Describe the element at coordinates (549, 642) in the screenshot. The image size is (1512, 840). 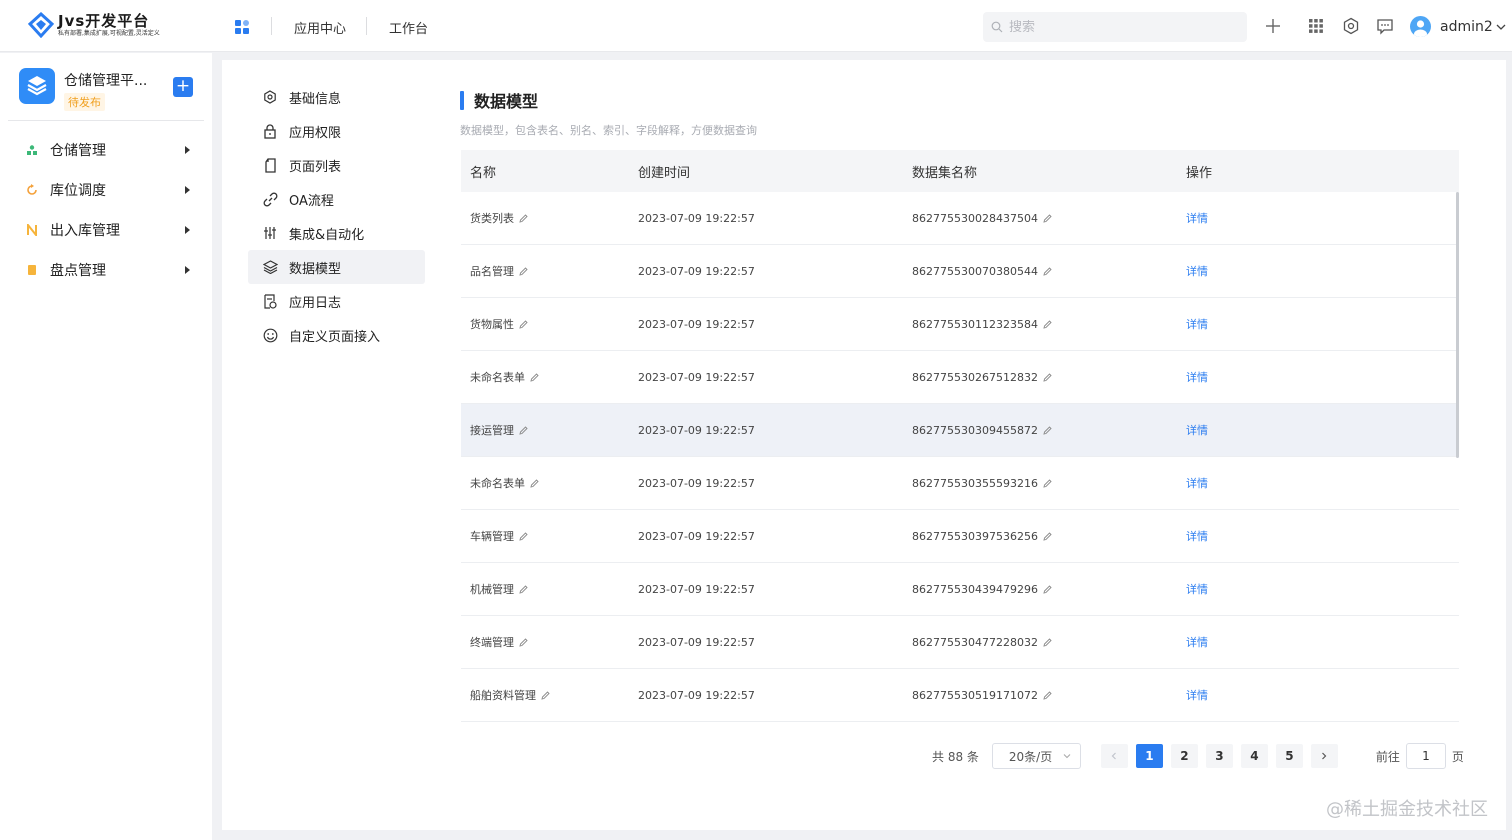
I see `cell-name: 终端管理` at that location.